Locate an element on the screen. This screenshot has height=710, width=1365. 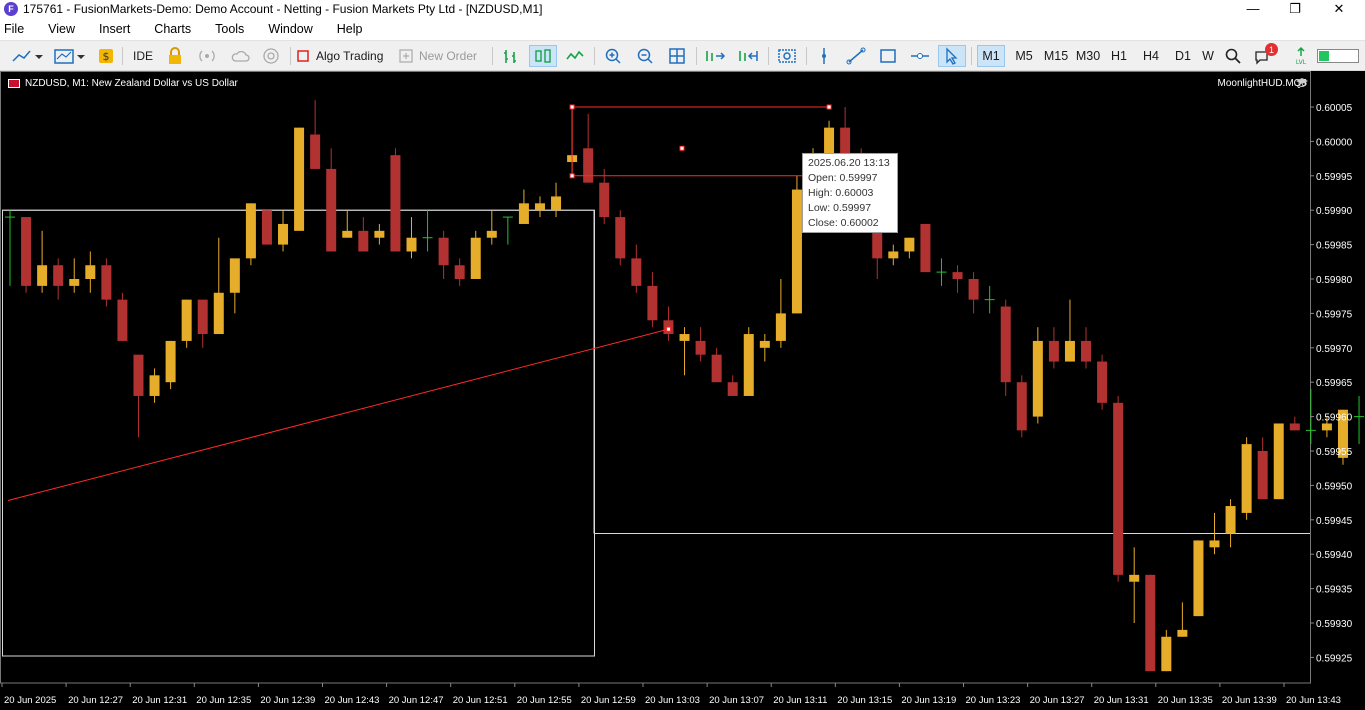
time-axis-label: 20 Jun 12:39 is located at coordinates (287, 700).